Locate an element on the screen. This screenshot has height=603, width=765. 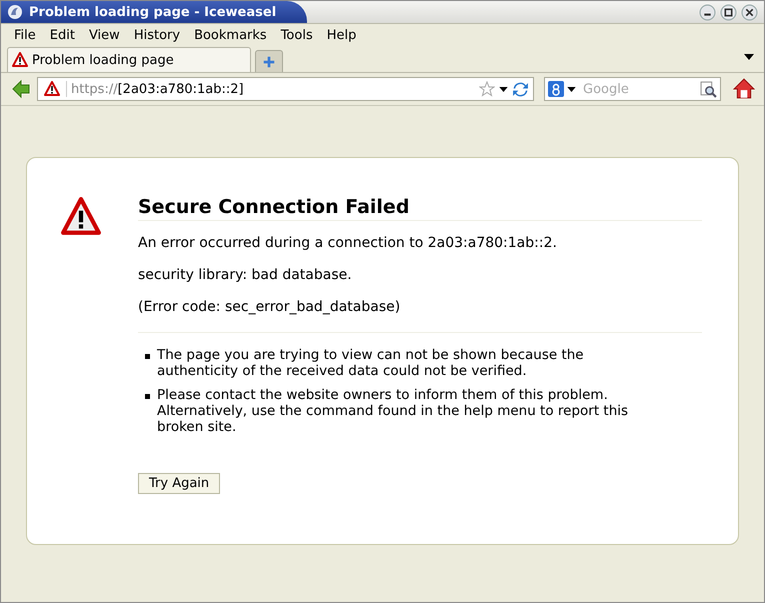
plus-icon is located at coordinates (269, 61).